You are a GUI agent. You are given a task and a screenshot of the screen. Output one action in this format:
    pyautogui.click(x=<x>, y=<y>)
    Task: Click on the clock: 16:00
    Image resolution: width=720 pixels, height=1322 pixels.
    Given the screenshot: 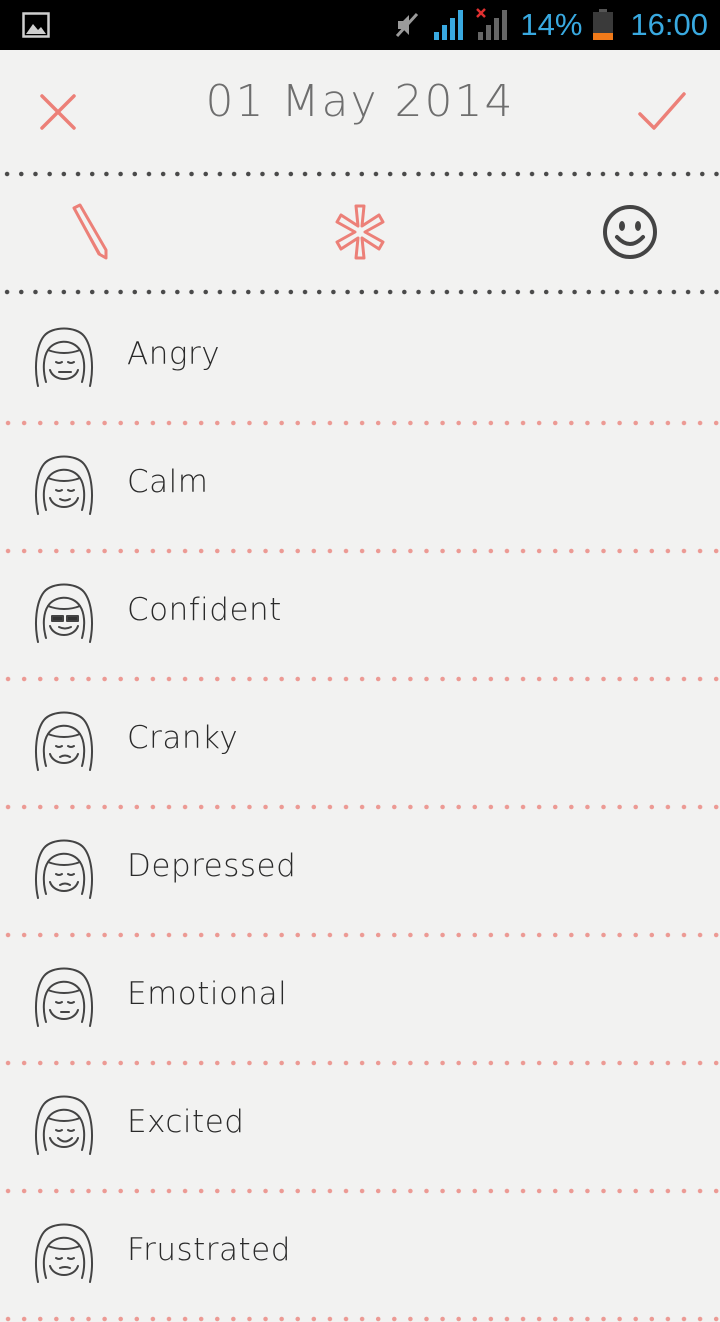 What is the action you would take?
    pyautogui.click(x=669, y=24)
    